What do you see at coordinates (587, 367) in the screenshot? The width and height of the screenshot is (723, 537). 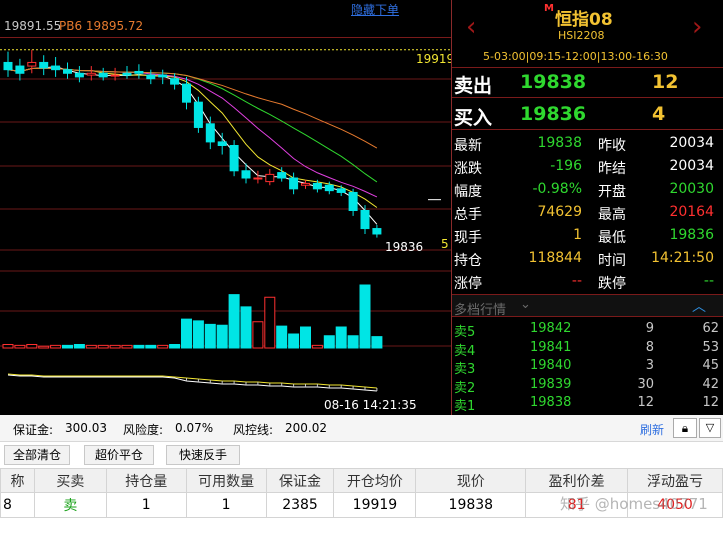 I see `depth-row: 卖3 19840 3 45` at bounding box center [587, 367].